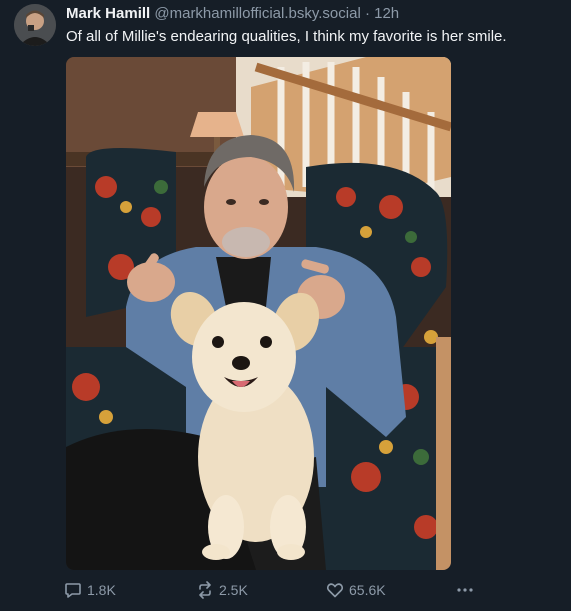 This screenshot has height=611, width=571. Describe the element at coordinates (386, 13) in the screenshot. I see `post-timestamp: 12h` at that location.